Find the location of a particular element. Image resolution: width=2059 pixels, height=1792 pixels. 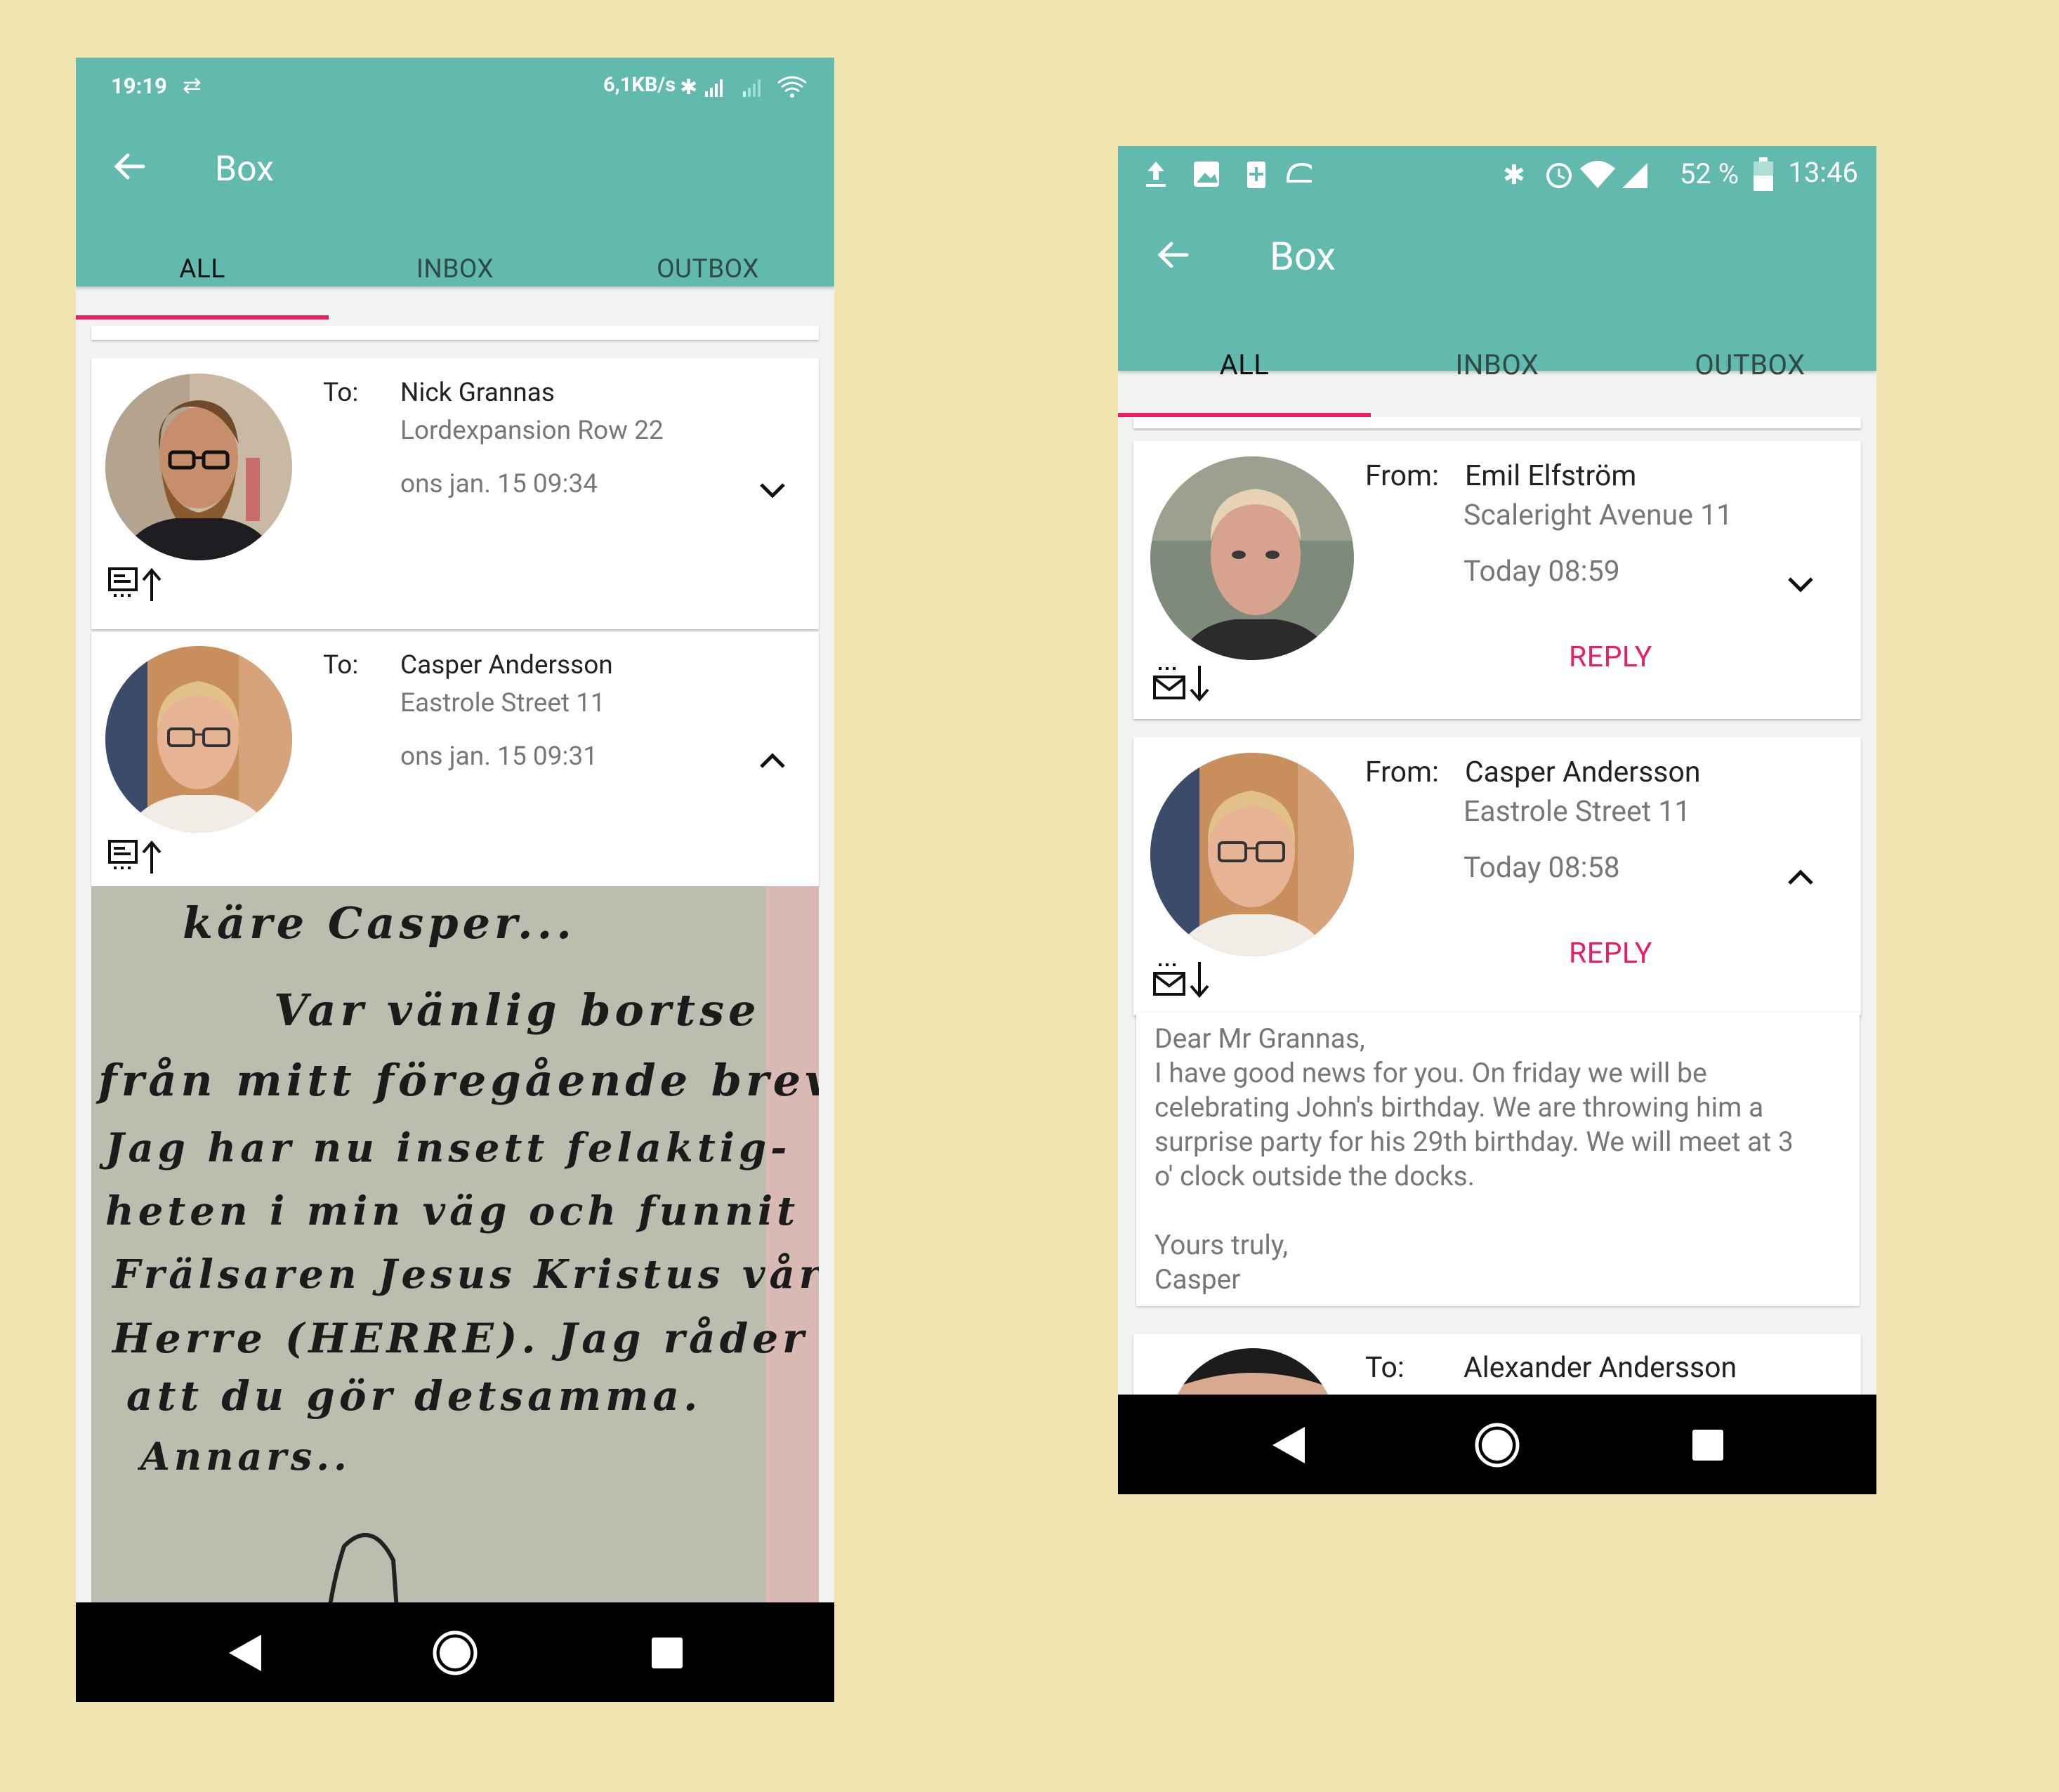

letter-line: Jag har nu insett felaktig- is located at coordinates (448, 1148).